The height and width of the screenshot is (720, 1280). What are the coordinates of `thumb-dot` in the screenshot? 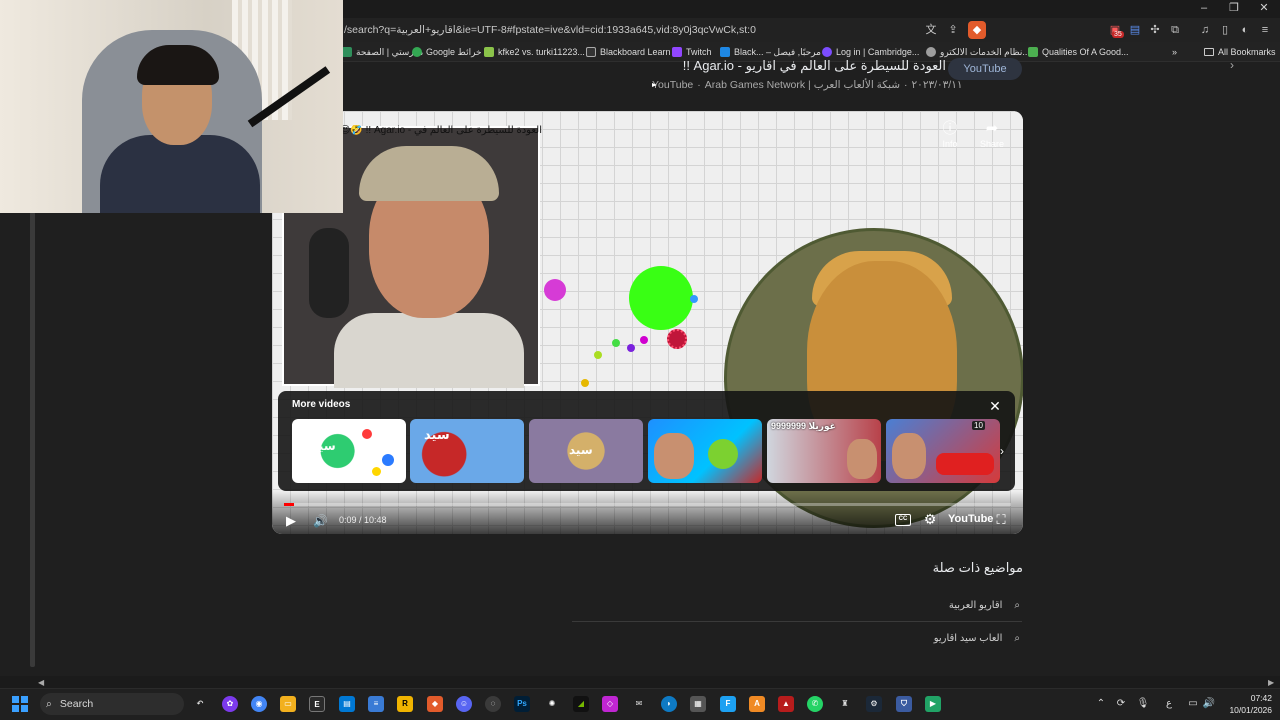 It's located at (388, 460).